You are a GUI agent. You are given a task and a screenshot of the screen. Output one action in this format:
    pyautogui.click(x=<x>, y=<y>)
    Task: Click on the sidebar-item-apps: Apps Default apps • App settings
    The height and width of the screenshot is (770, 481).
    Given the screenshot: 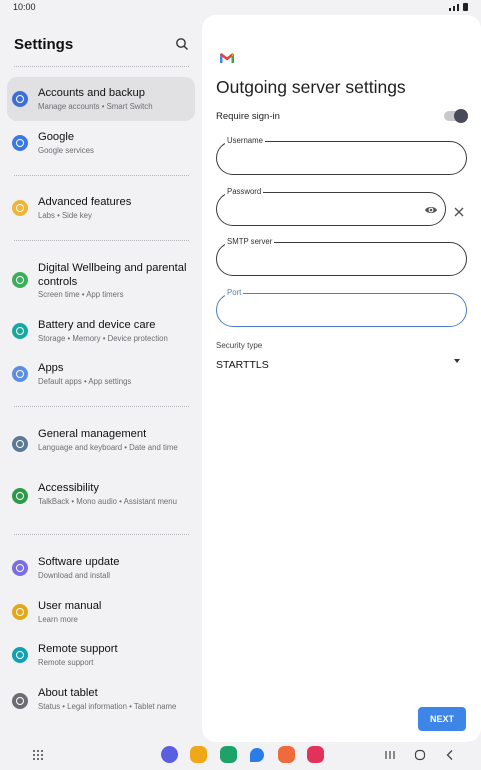 What is the action you would take?
    pyautogui.click(x=101, y=374)
    